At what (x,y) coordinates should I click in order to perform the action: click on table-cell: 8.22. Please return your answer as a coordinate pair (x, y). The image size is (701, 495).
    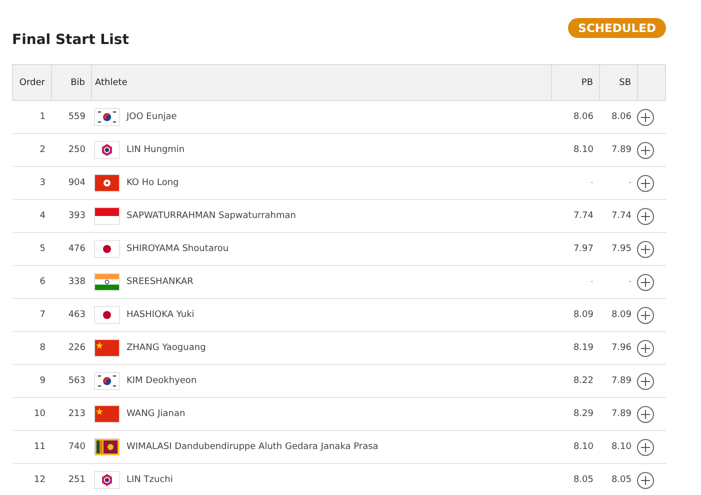
    Looking at the image, I should click on (576, 381).